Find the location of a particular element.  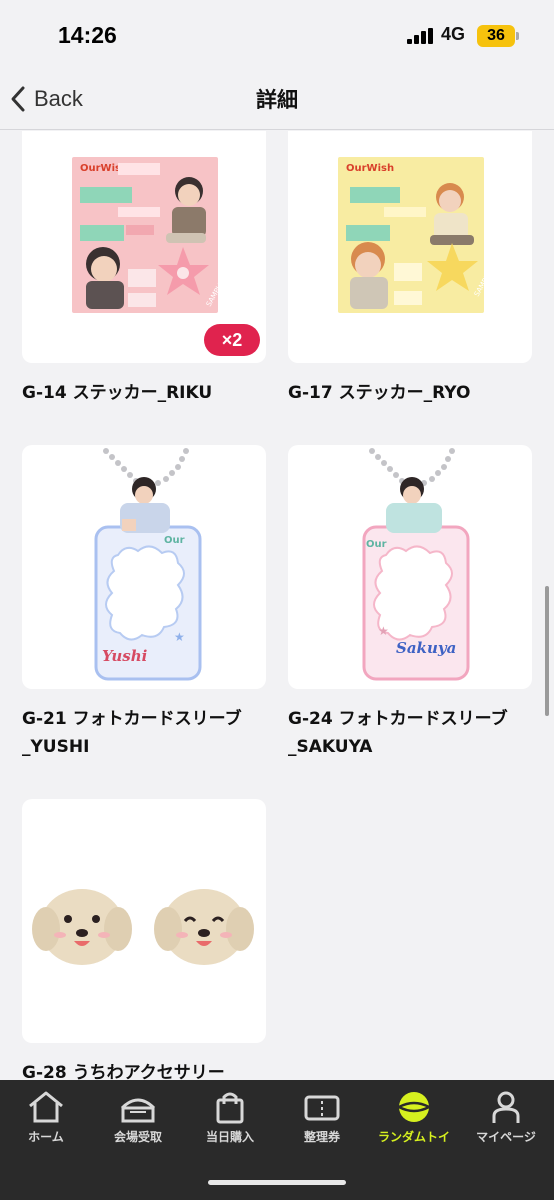

product-card is located at coordinates (144, 921).